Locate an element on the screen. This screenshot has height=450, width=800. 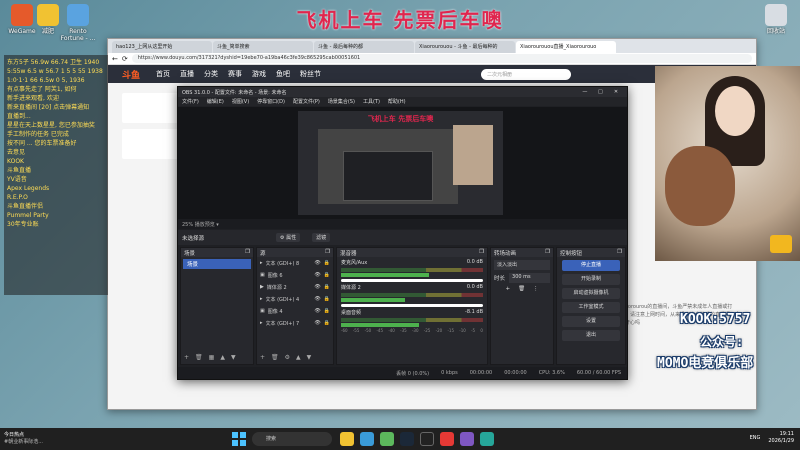
app-icon is located at coordinates (487, 439).